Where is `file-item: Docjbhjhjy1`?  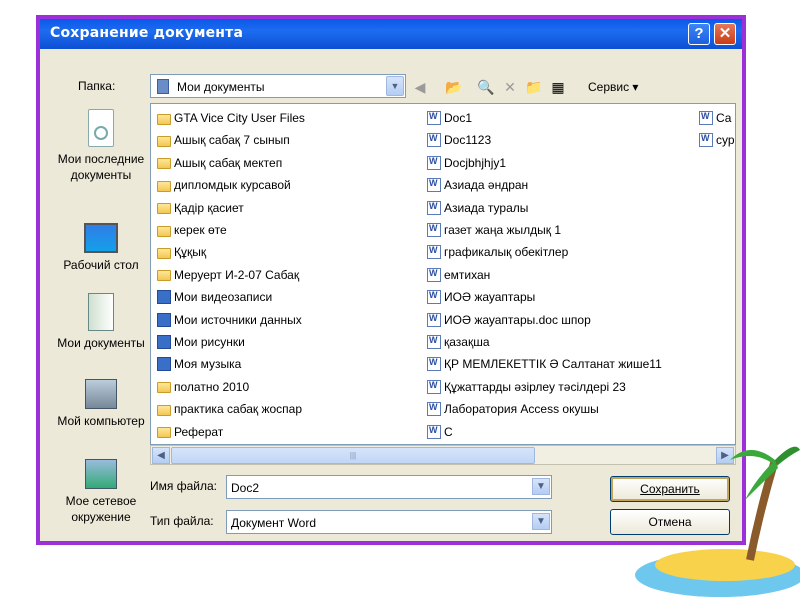 file-item: Docjbhjhjy1 is located at coordinates (466, 163).